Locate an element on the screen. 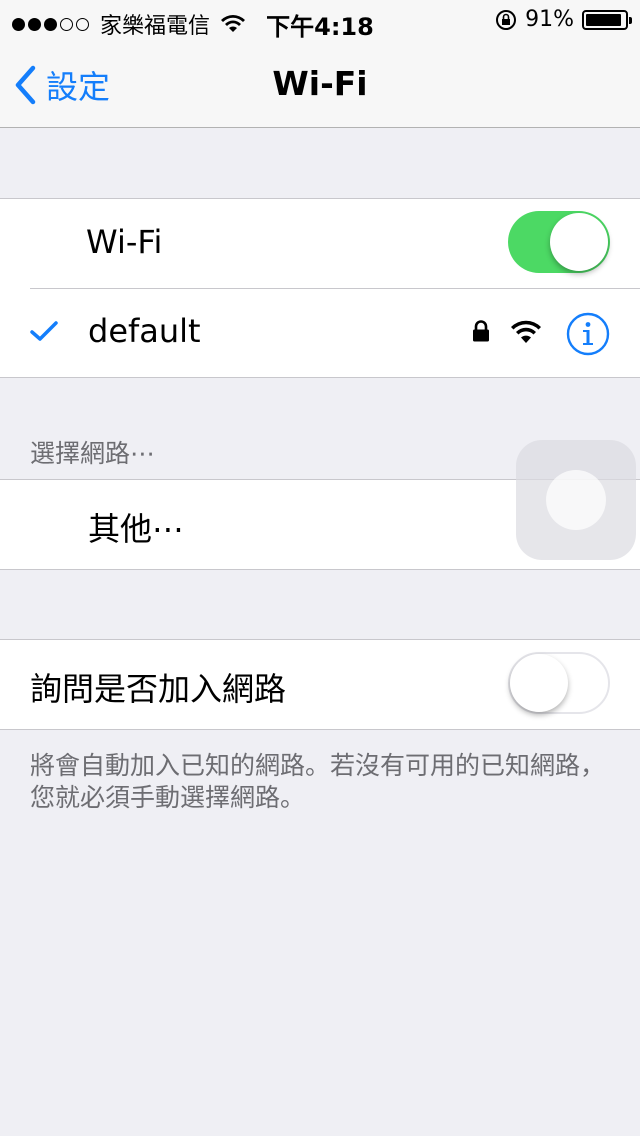 The image size is (640, 1136). wifi-toggle-row: Wi-Fi is located at coordinates (320, 243).